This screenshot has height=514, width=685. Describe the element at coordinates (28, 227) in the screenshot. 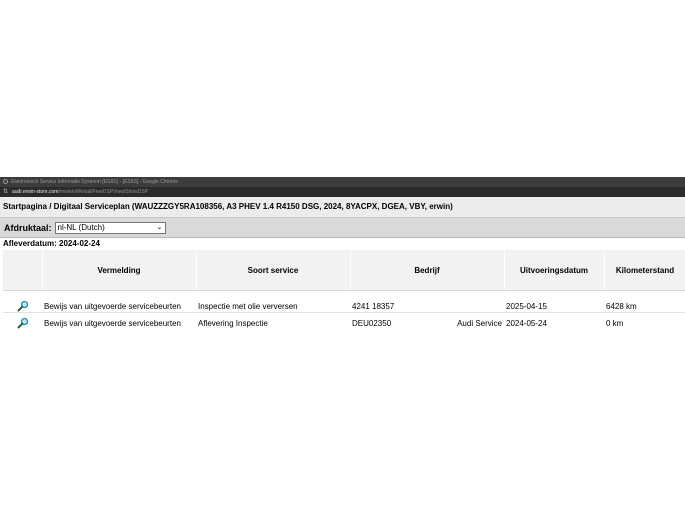

I see `language-label: Afdruktaal:` at that location.